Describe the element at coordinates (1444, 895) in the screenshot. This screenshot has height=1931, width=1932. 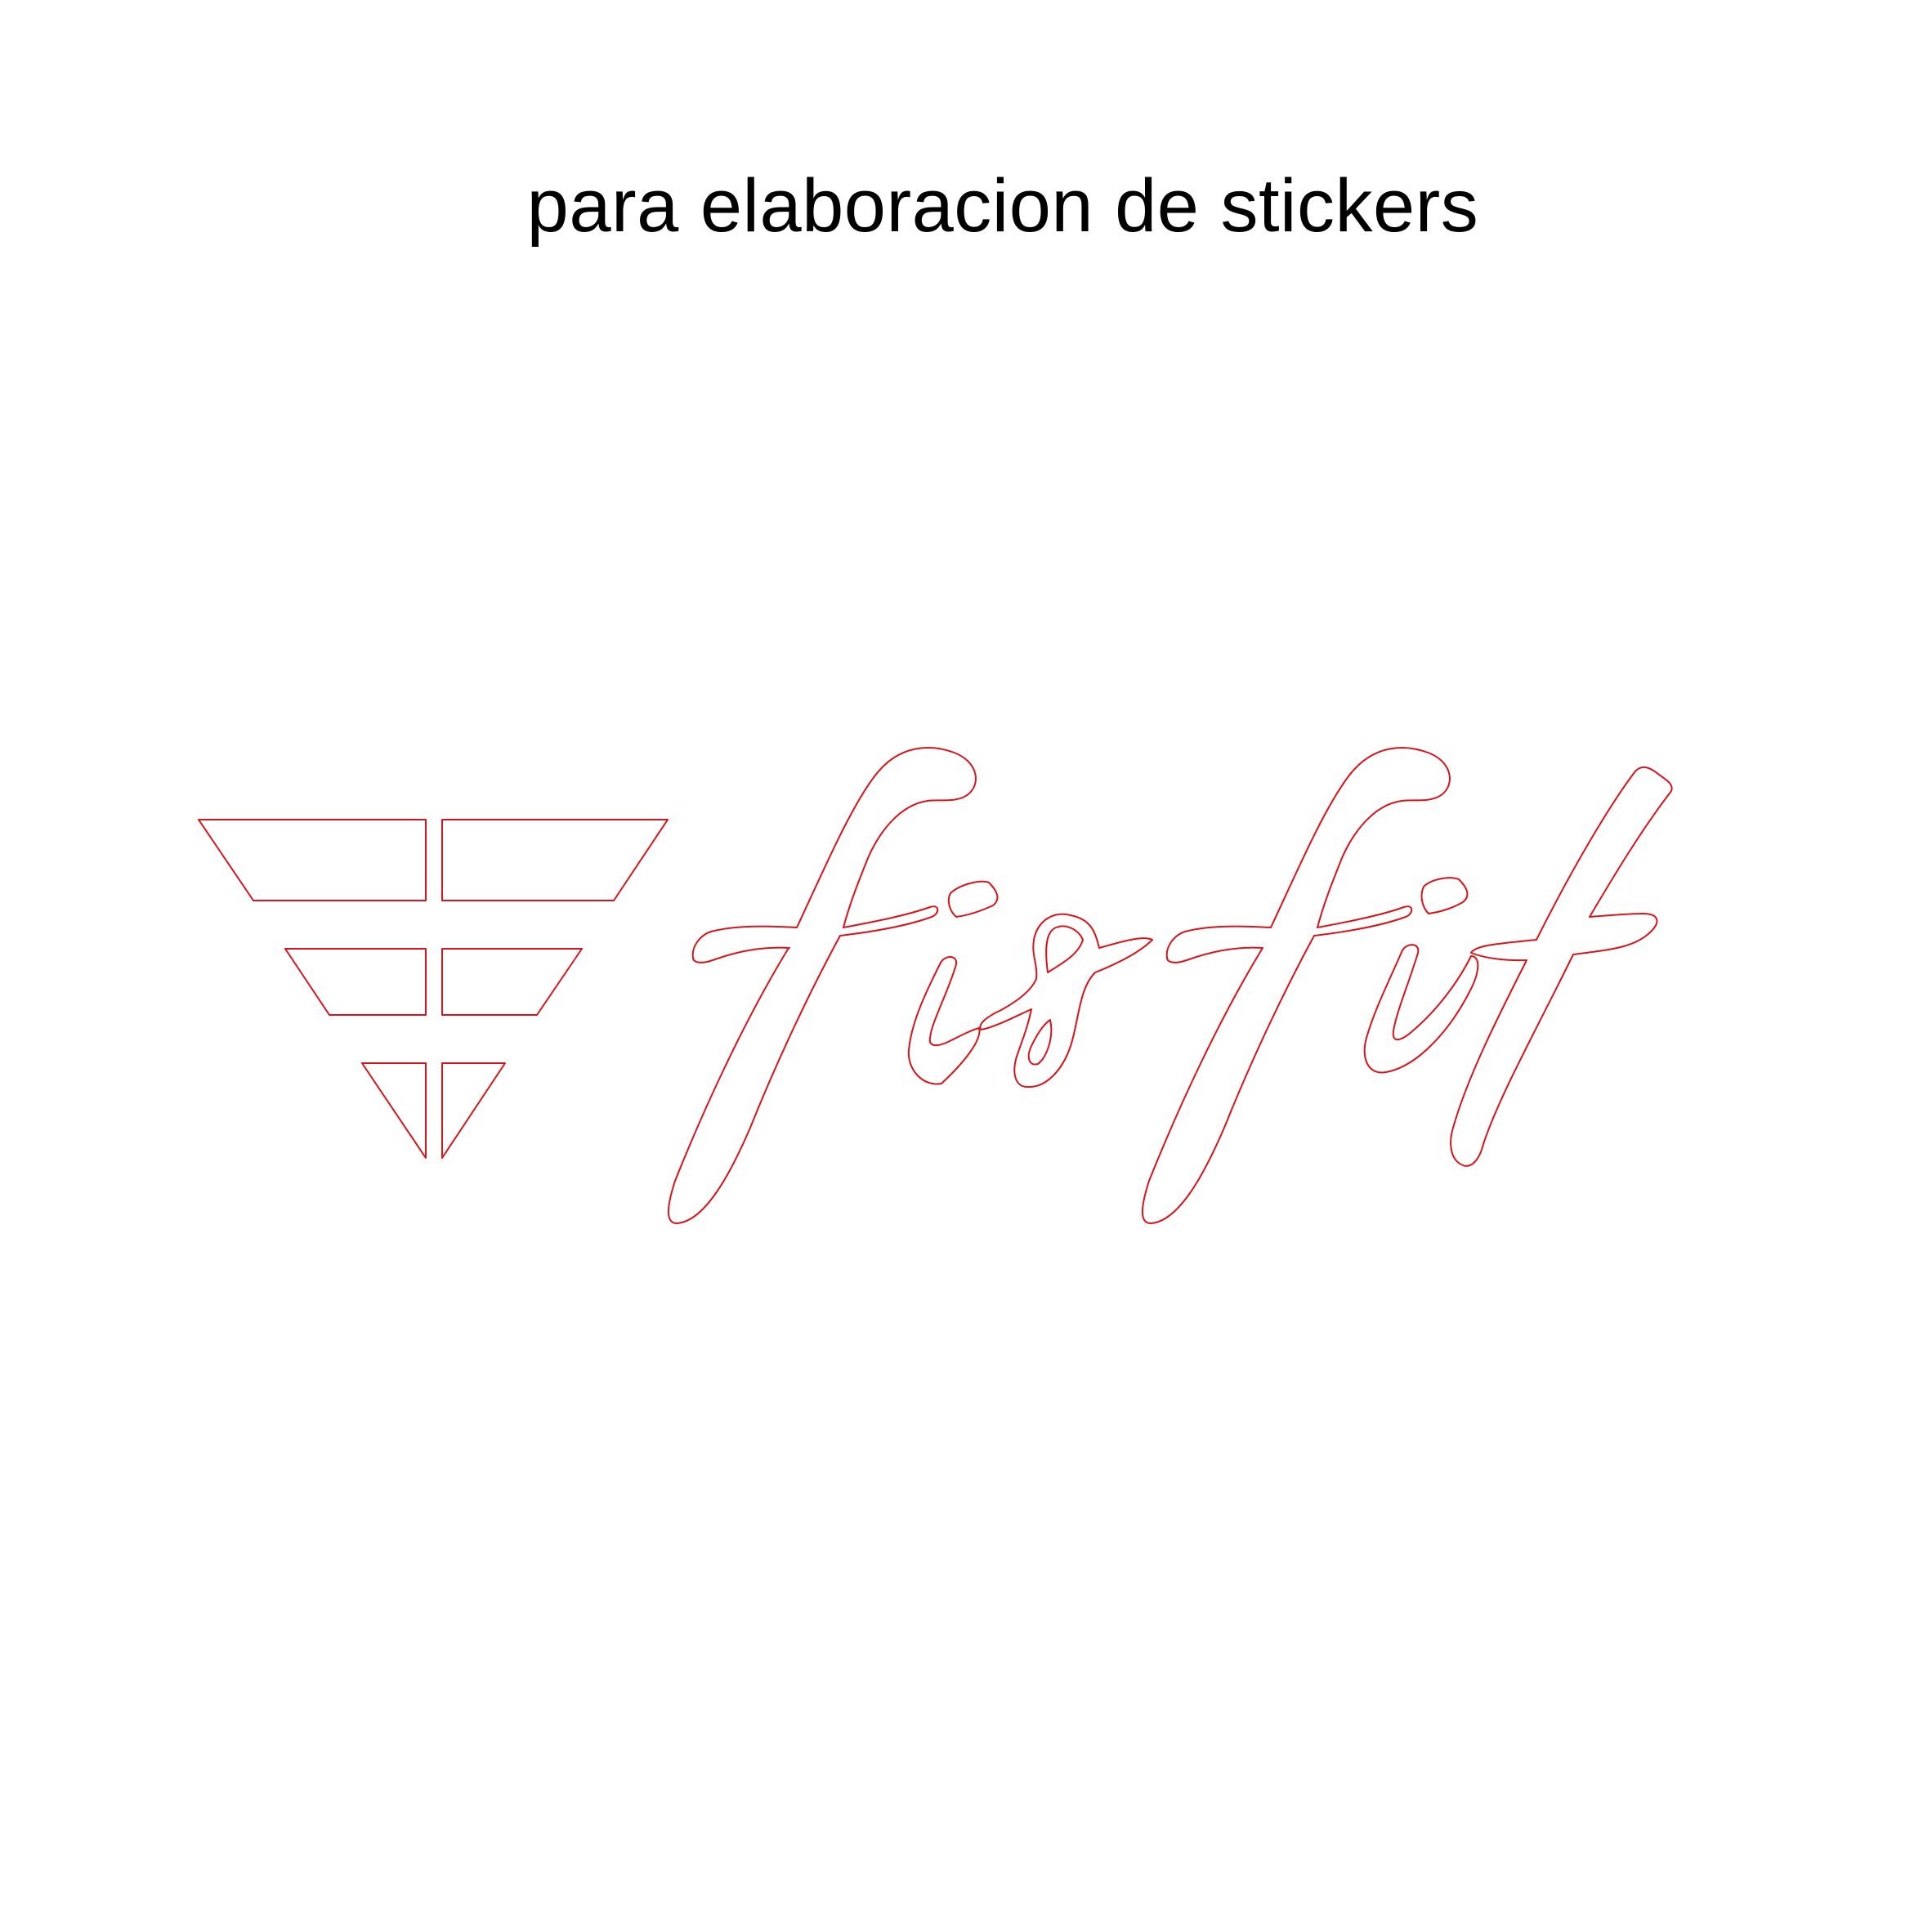
I see `letter-i-2-dot` at that location.